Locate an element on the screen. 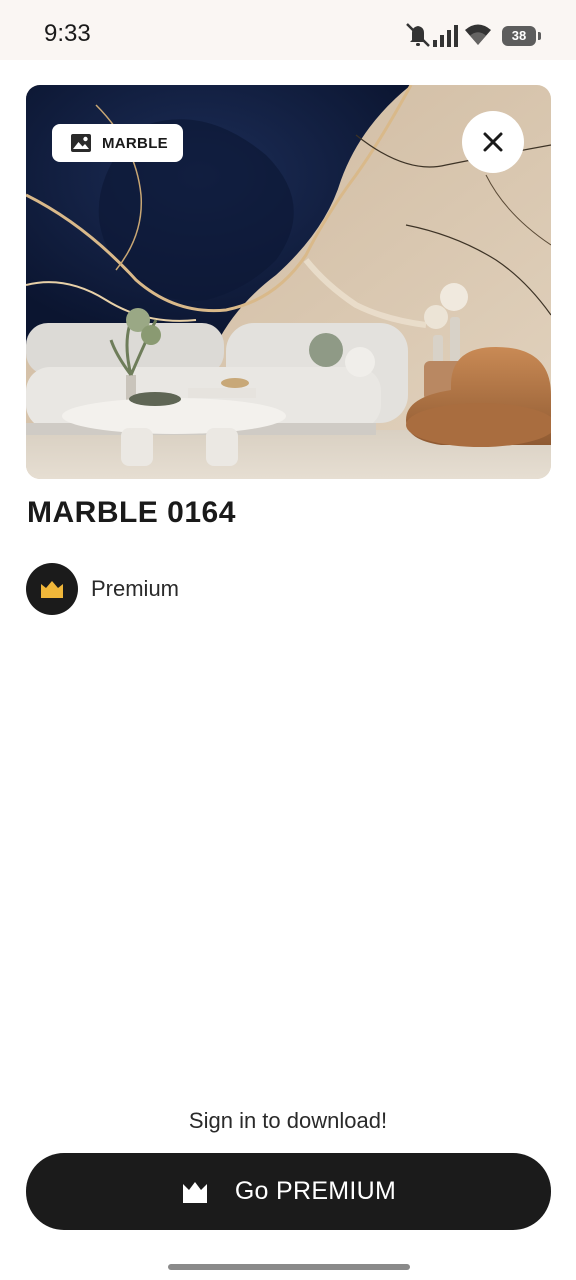  go-premium-label: Go PREMIUM is located at coordinates (315, 1191).